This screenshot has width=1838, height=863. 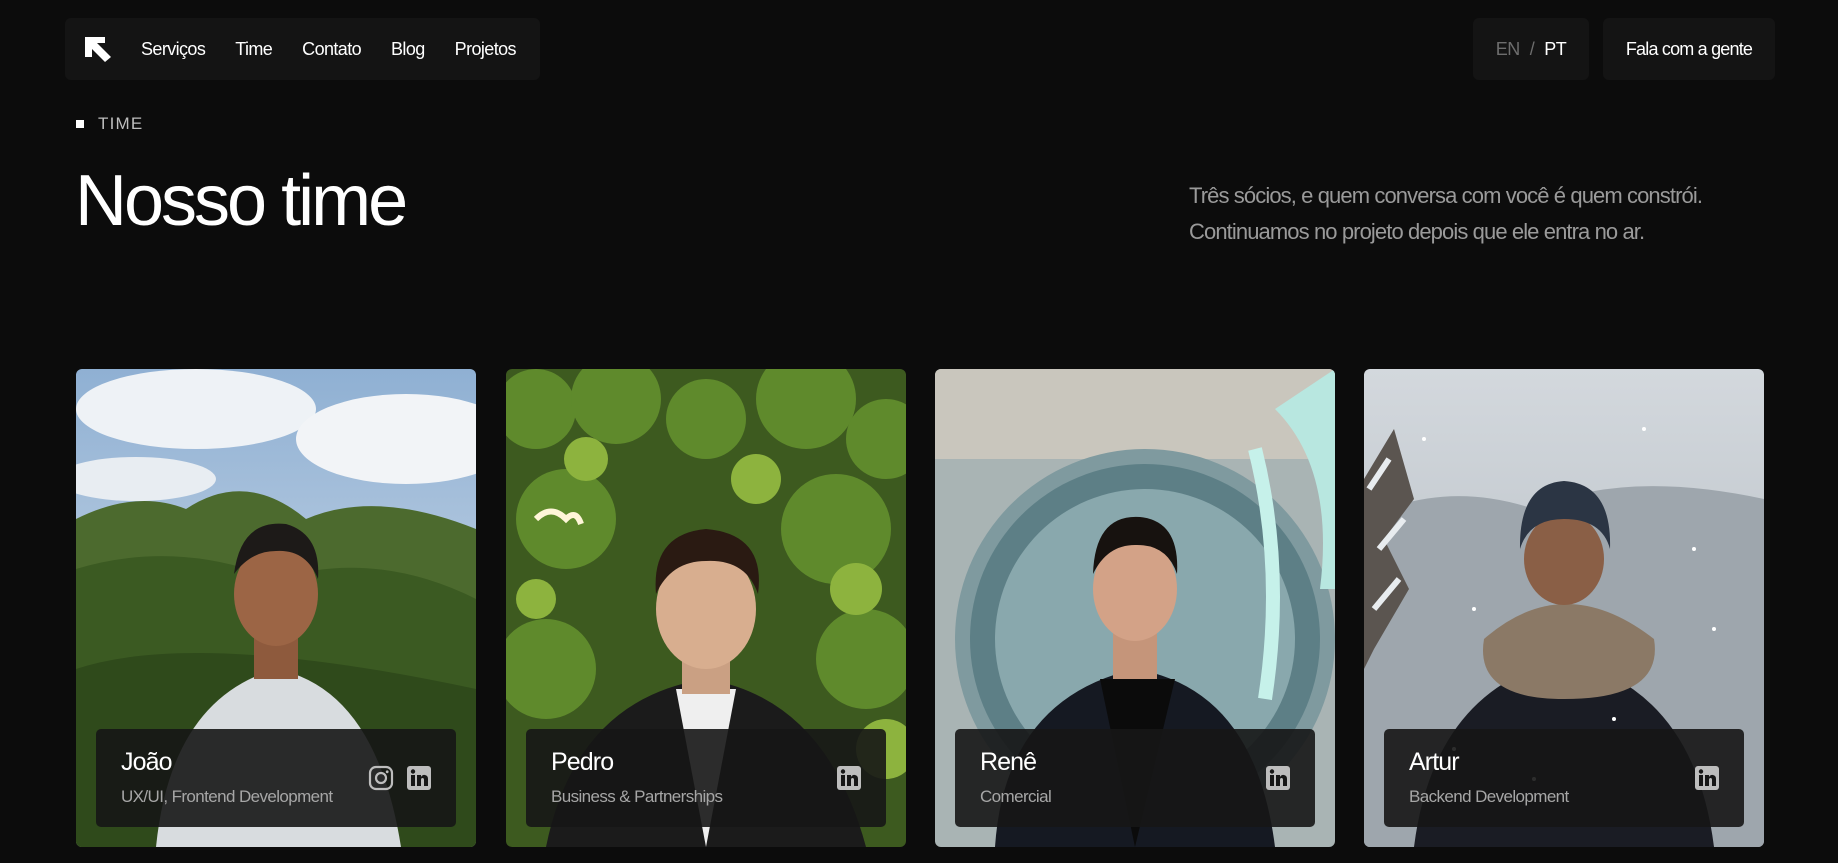 I want to click on main-nav: Serviços Time Contato Blog Projetos, so click(x=302, y=49).